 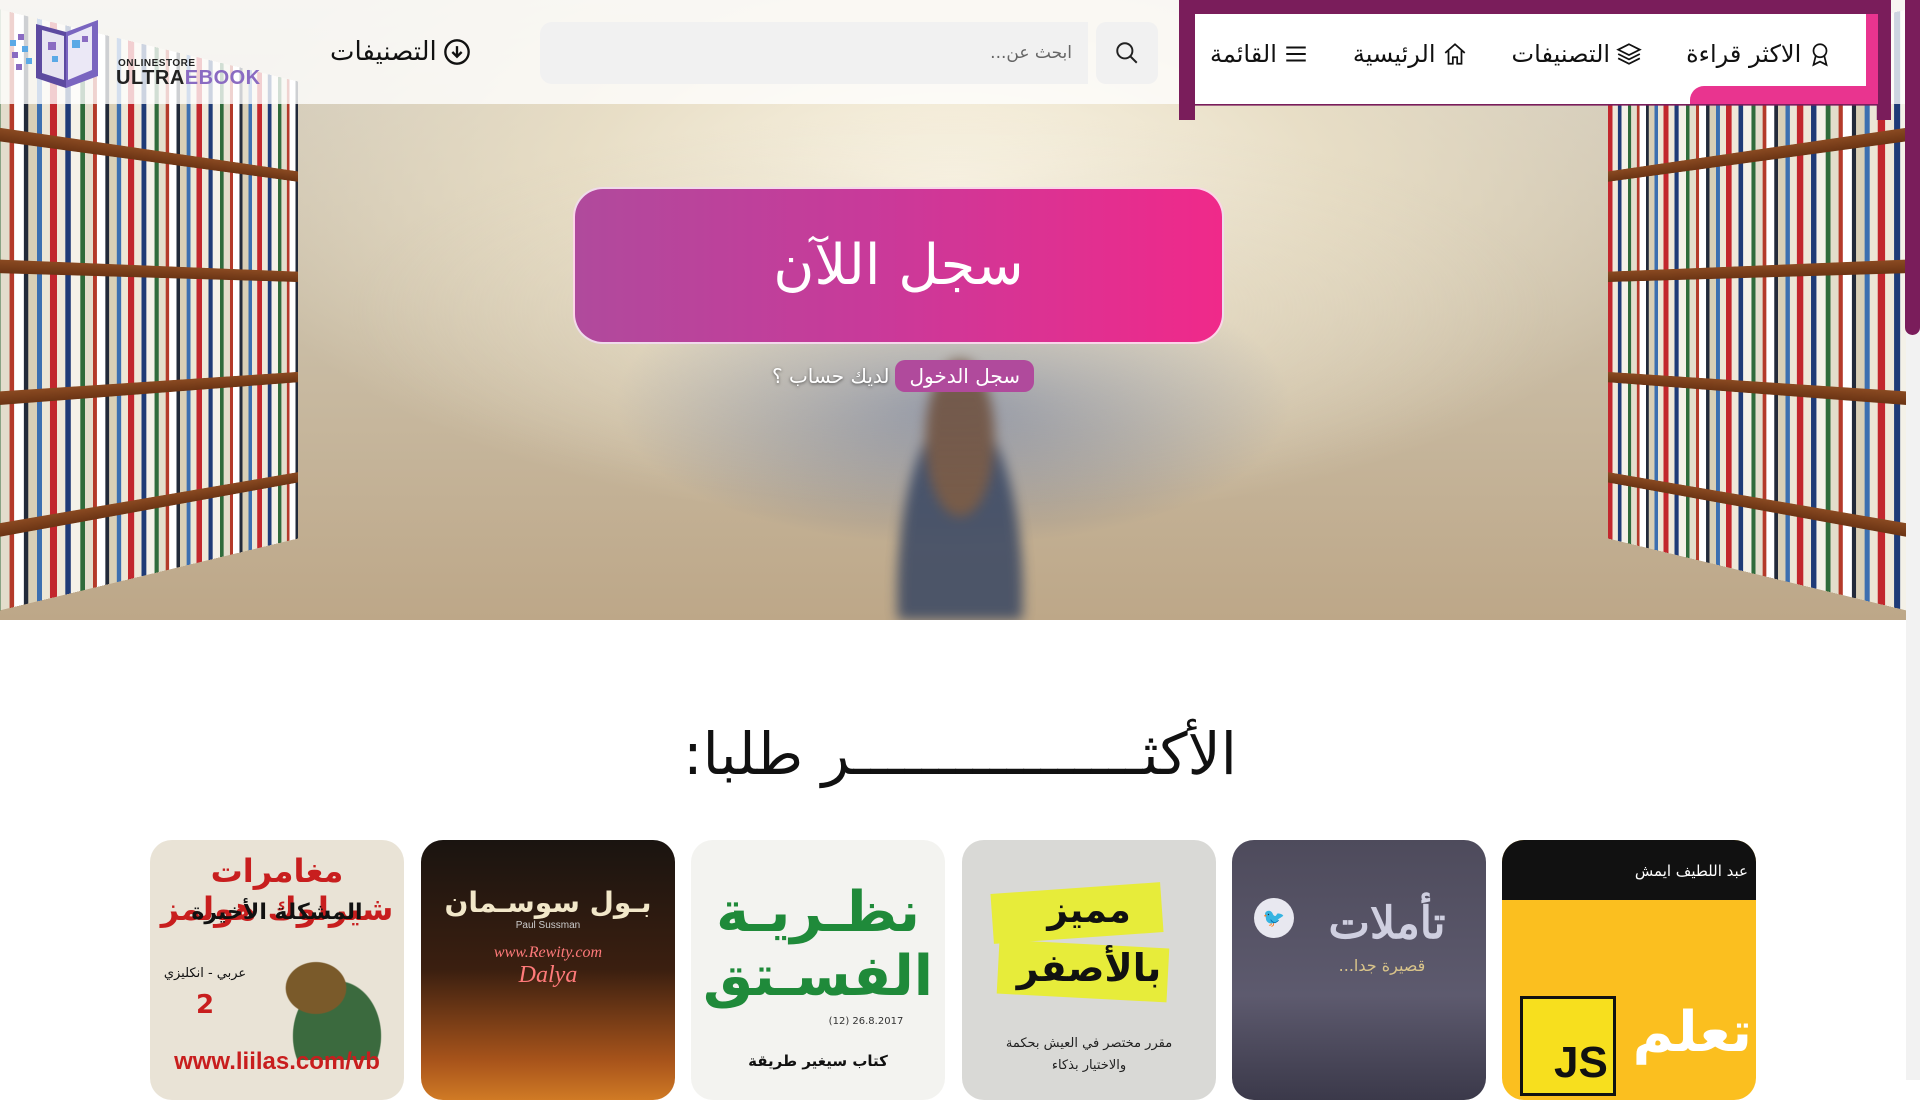 I want to click on nav-item-label: الاكثر قراءة, so click(x=1743, y=54).